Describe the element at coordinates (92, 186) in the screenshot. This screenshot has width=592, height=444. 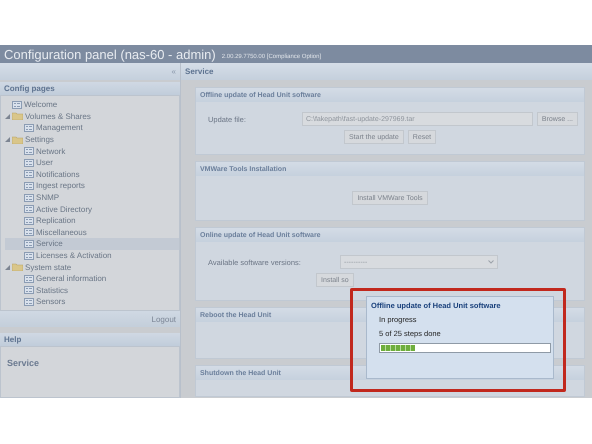
I see `tree-item: Ingest reports` at that location.